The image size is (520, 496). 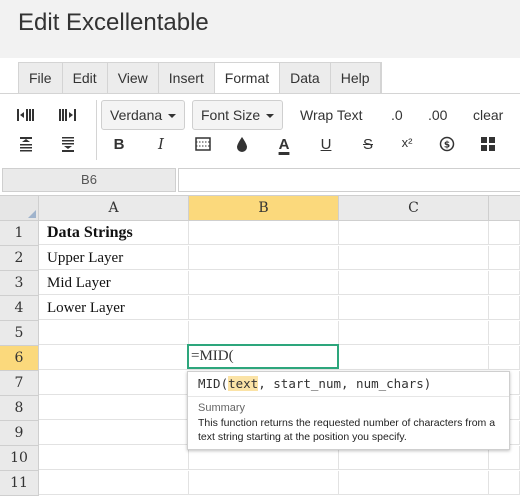 What do you see at coordinates (414, 358) in the screenshot?
I see `cell-c6` at bounding box center [414, 358].